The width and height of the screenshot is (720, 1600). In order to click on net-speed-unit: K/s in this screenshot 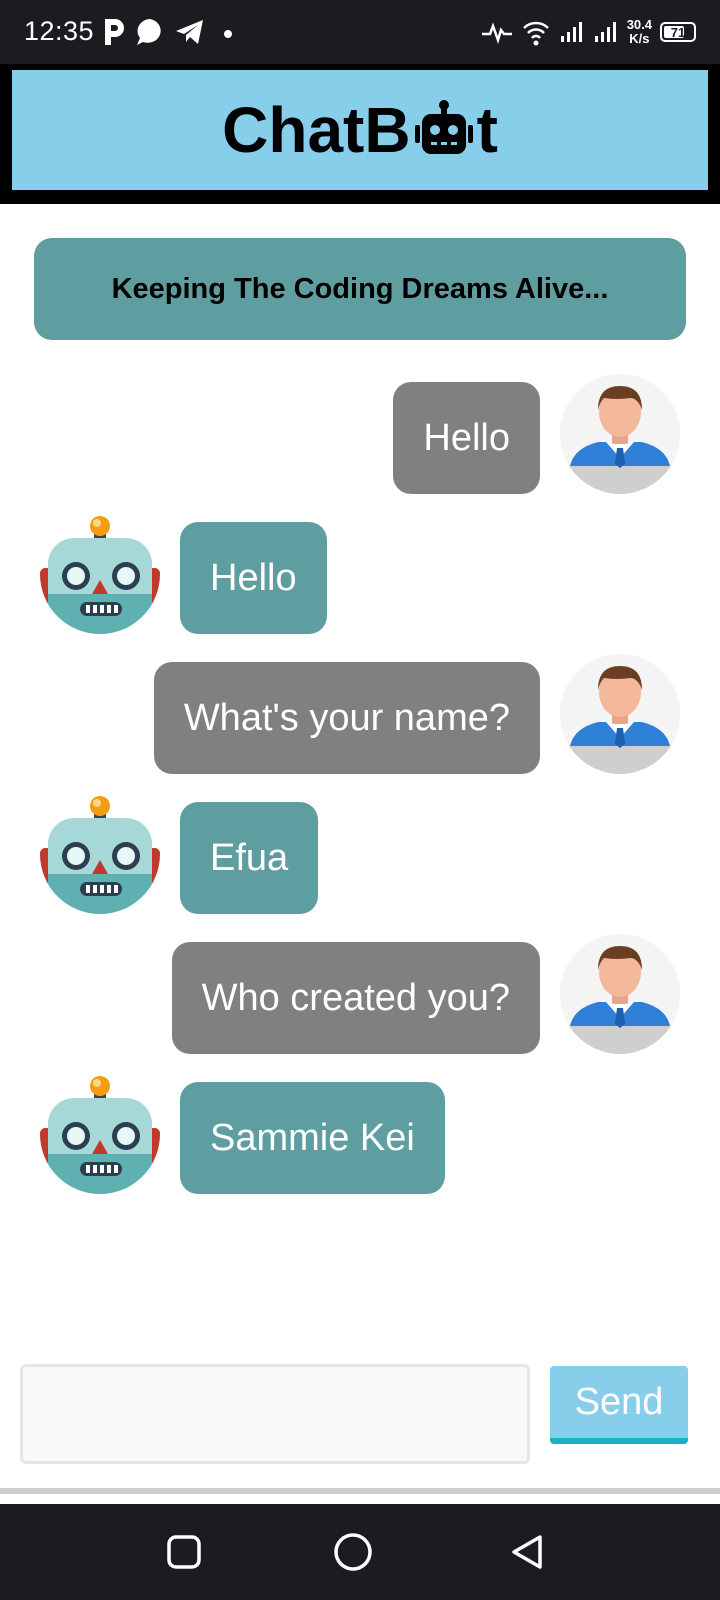, I will do `click(639, 38)`.